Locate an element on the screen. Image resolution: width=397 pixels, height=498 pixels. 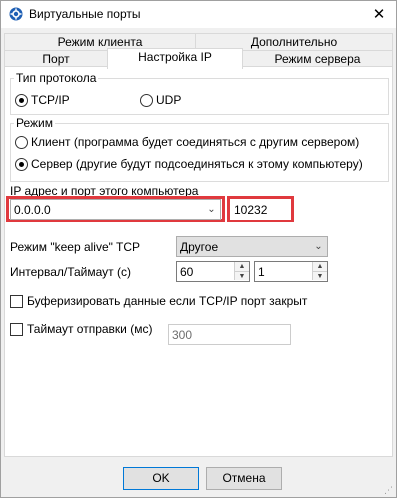
tab-ip-settings: Настройка IP is located at coordinates (175, 58).